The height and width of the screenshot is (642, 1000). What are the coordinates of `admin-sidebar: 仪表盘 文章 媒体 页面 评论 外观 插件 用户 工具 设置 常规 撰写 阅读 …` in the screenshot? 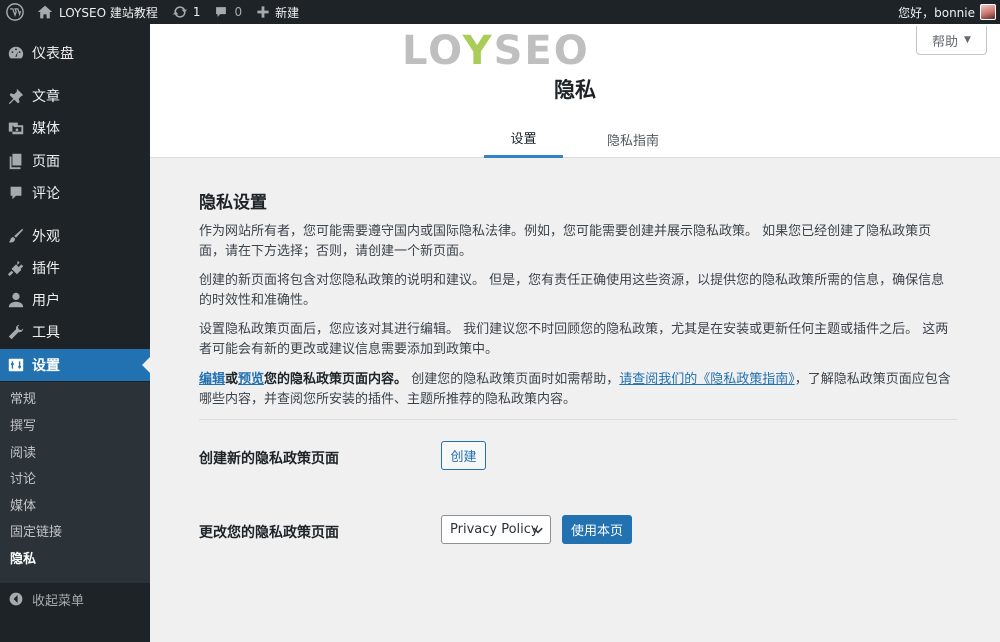 It's located at (75, 333).